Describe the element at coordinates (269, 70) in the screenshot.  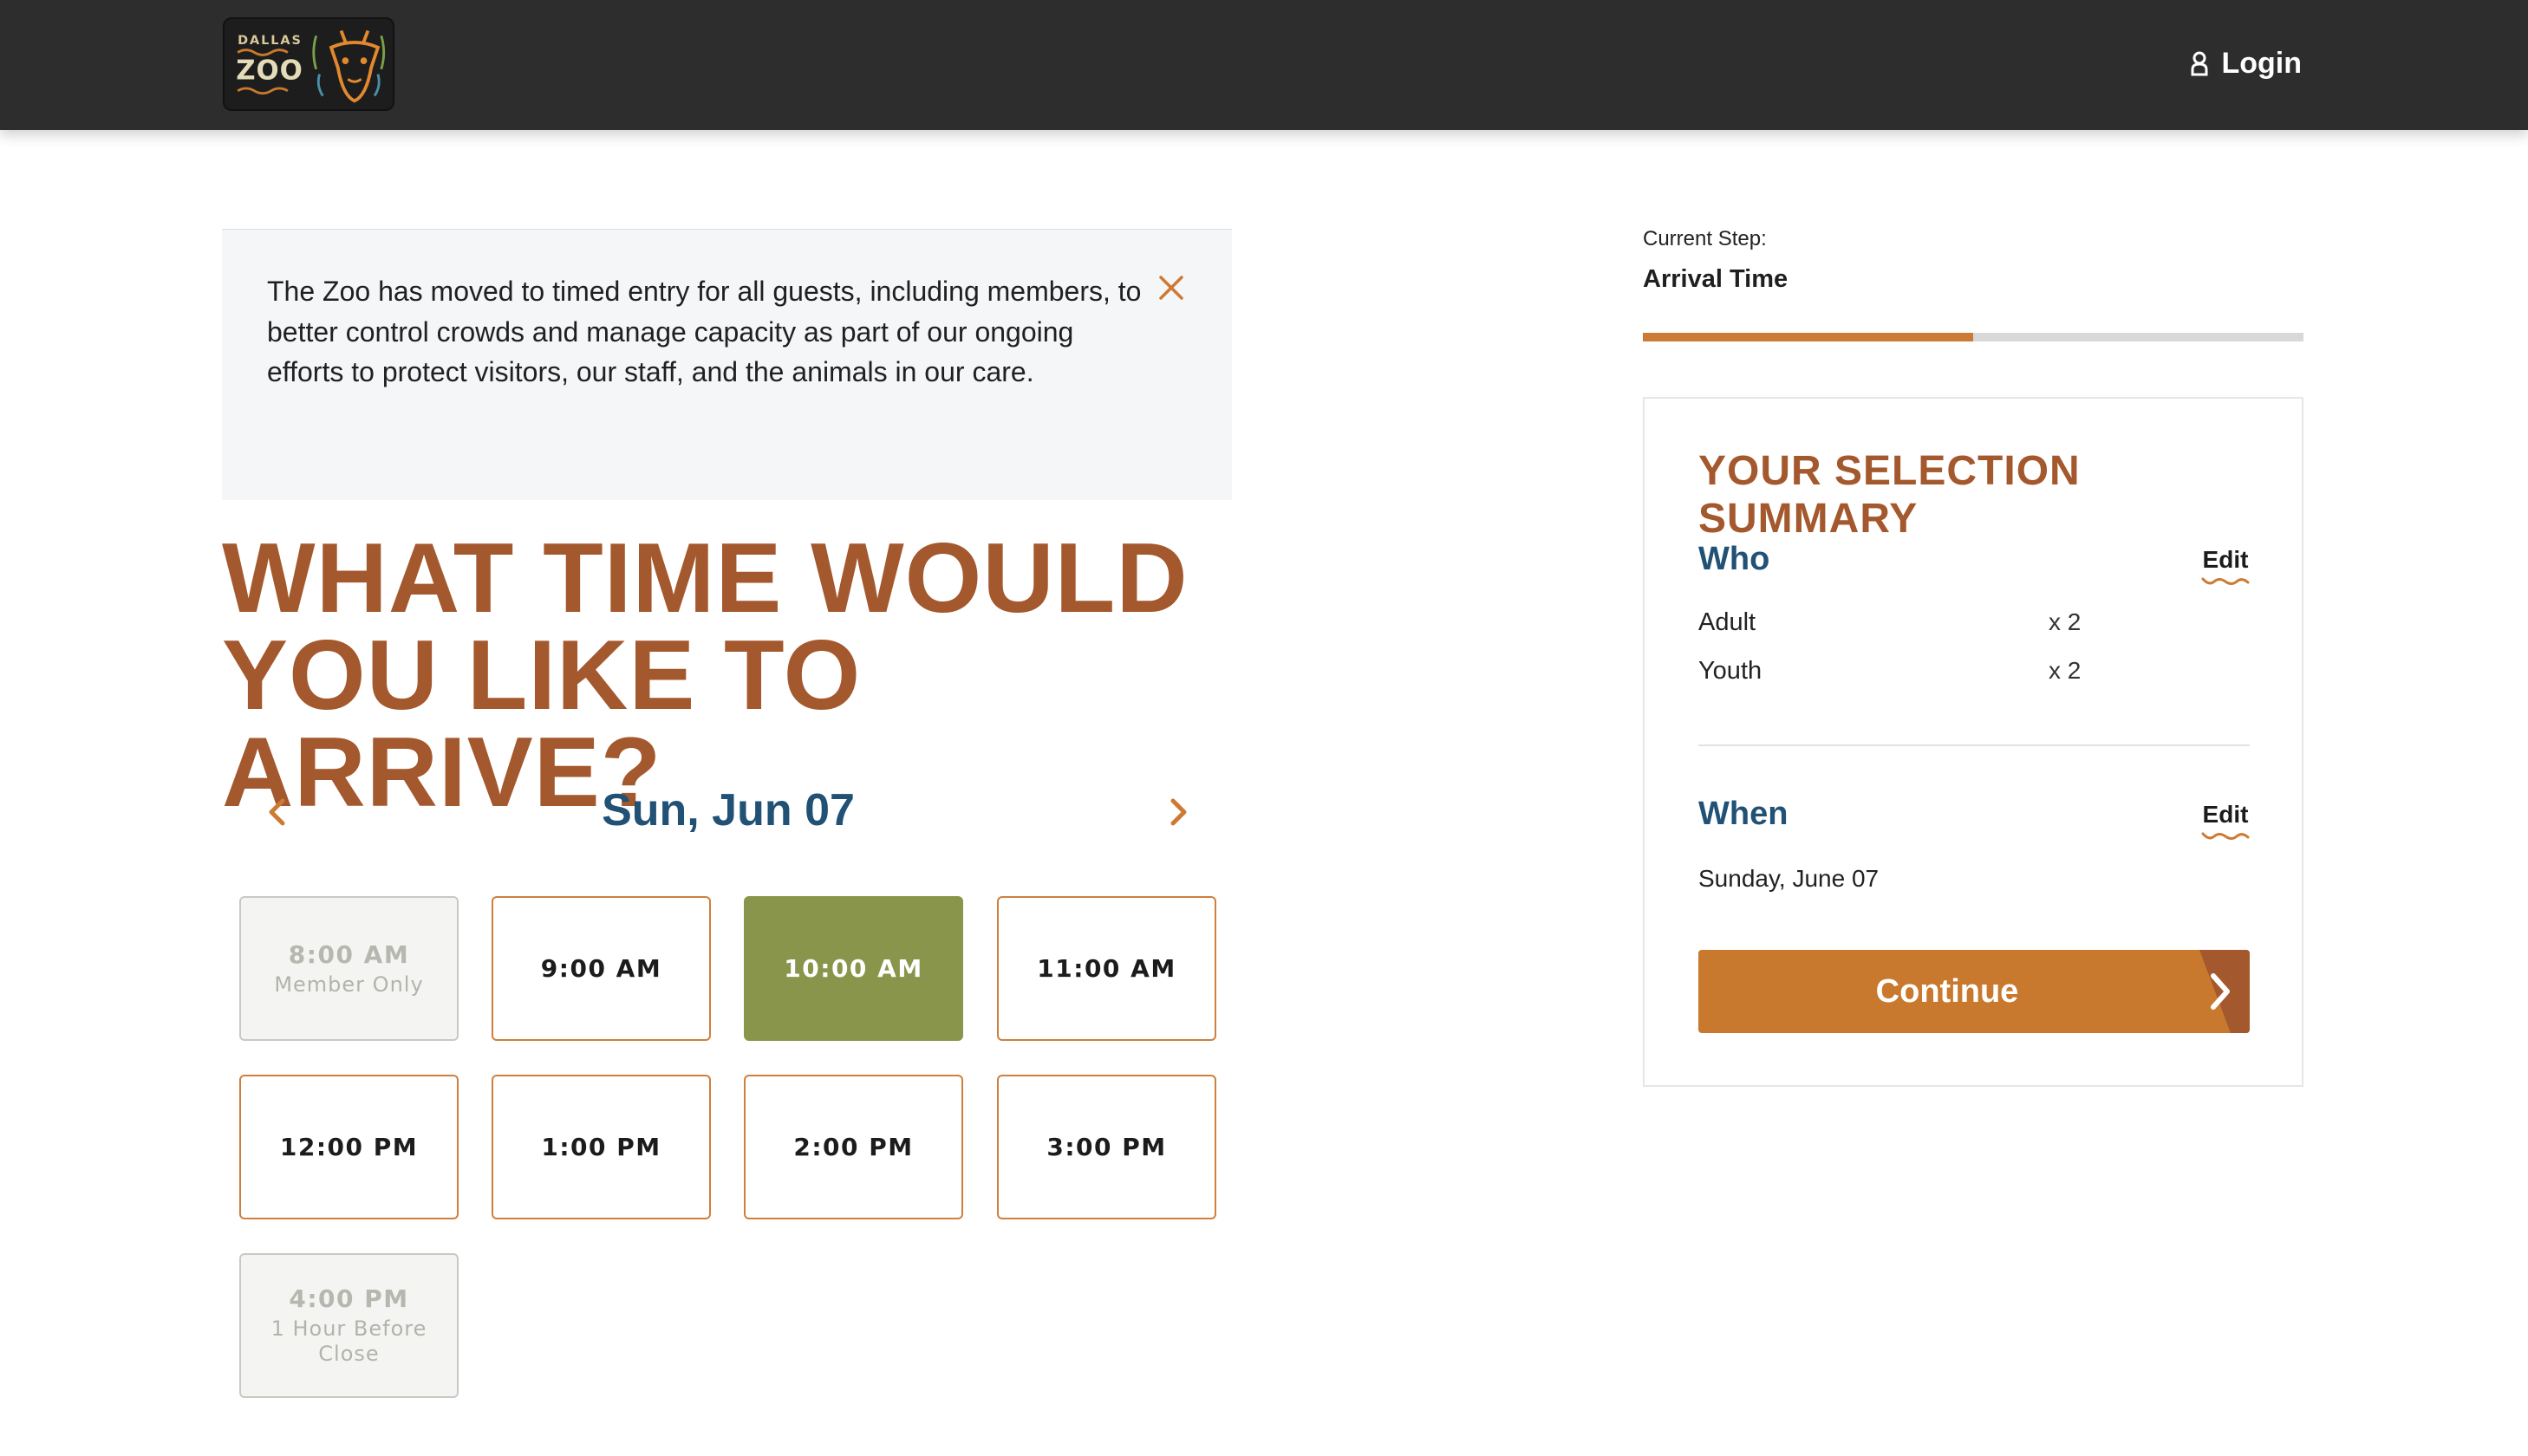
I see `svg-text: ZOO` at that location.